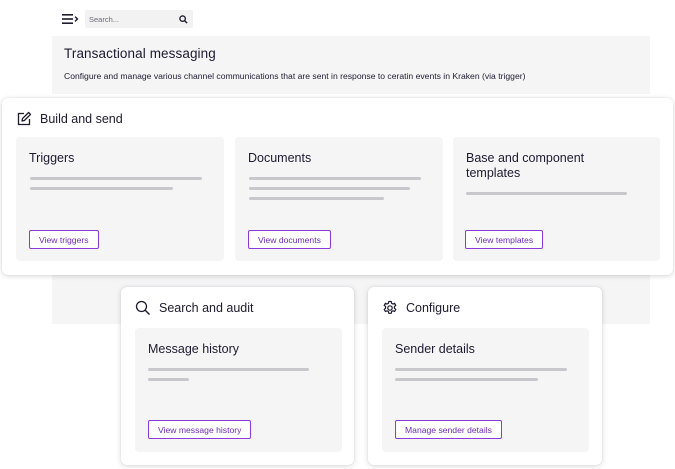  I want to click on menu-toggle-button, so click(71, 19).